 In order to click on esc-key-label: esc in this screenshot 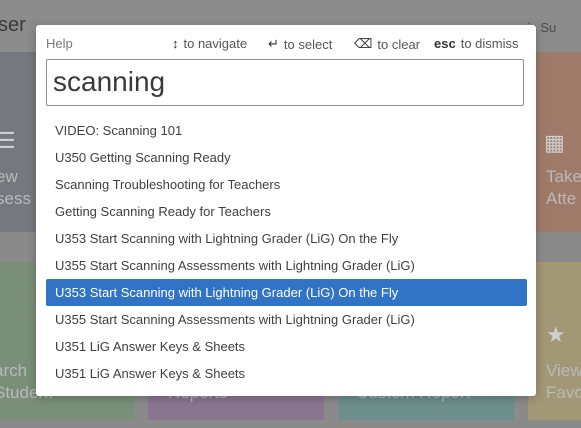, I will do `click(445, 43)`.